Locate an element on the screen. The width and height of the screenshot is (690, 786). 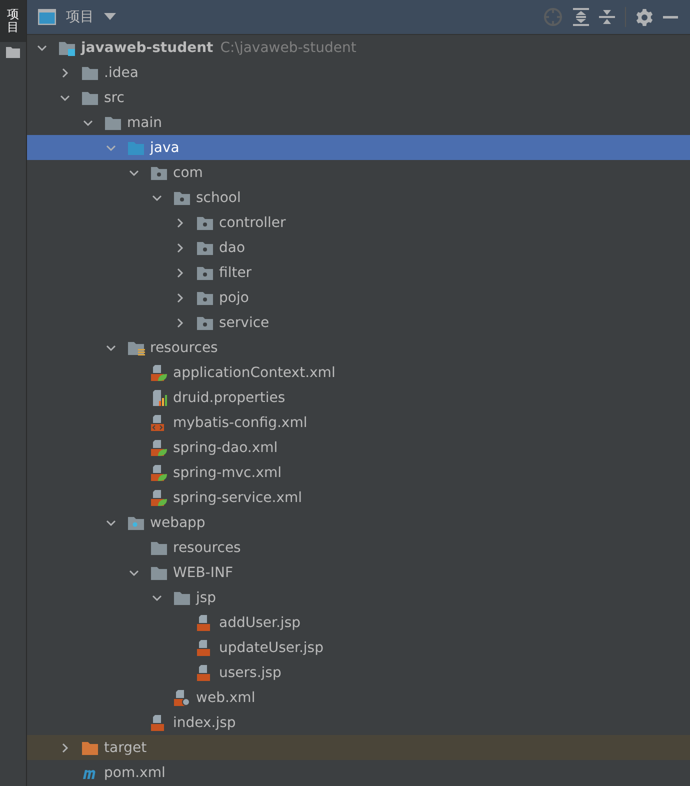
tree-item: web.xml is located at coordinates (358, 697).